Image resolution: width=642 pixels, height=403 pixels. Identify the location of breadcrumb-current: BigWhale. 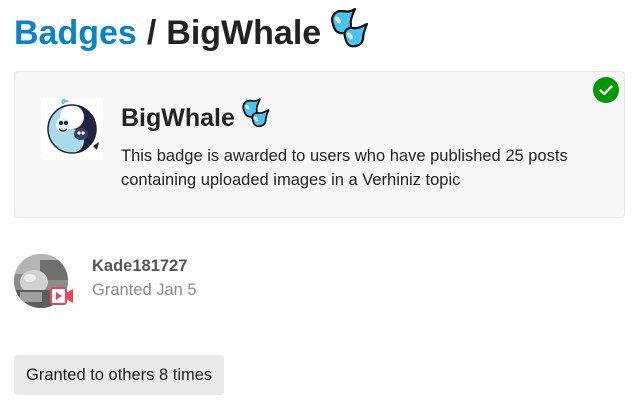
(244, 32).